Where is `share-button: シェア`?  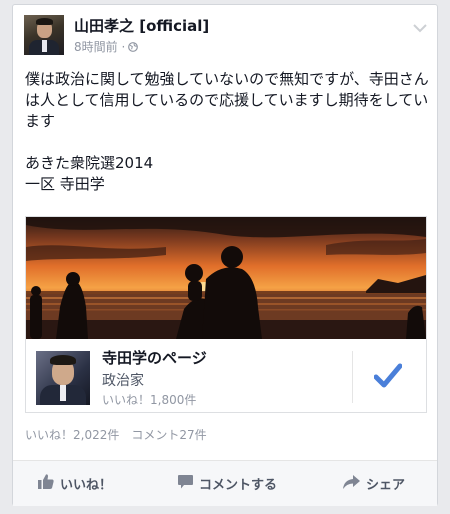
share-button: シェア is located at coordinates (374, 483).